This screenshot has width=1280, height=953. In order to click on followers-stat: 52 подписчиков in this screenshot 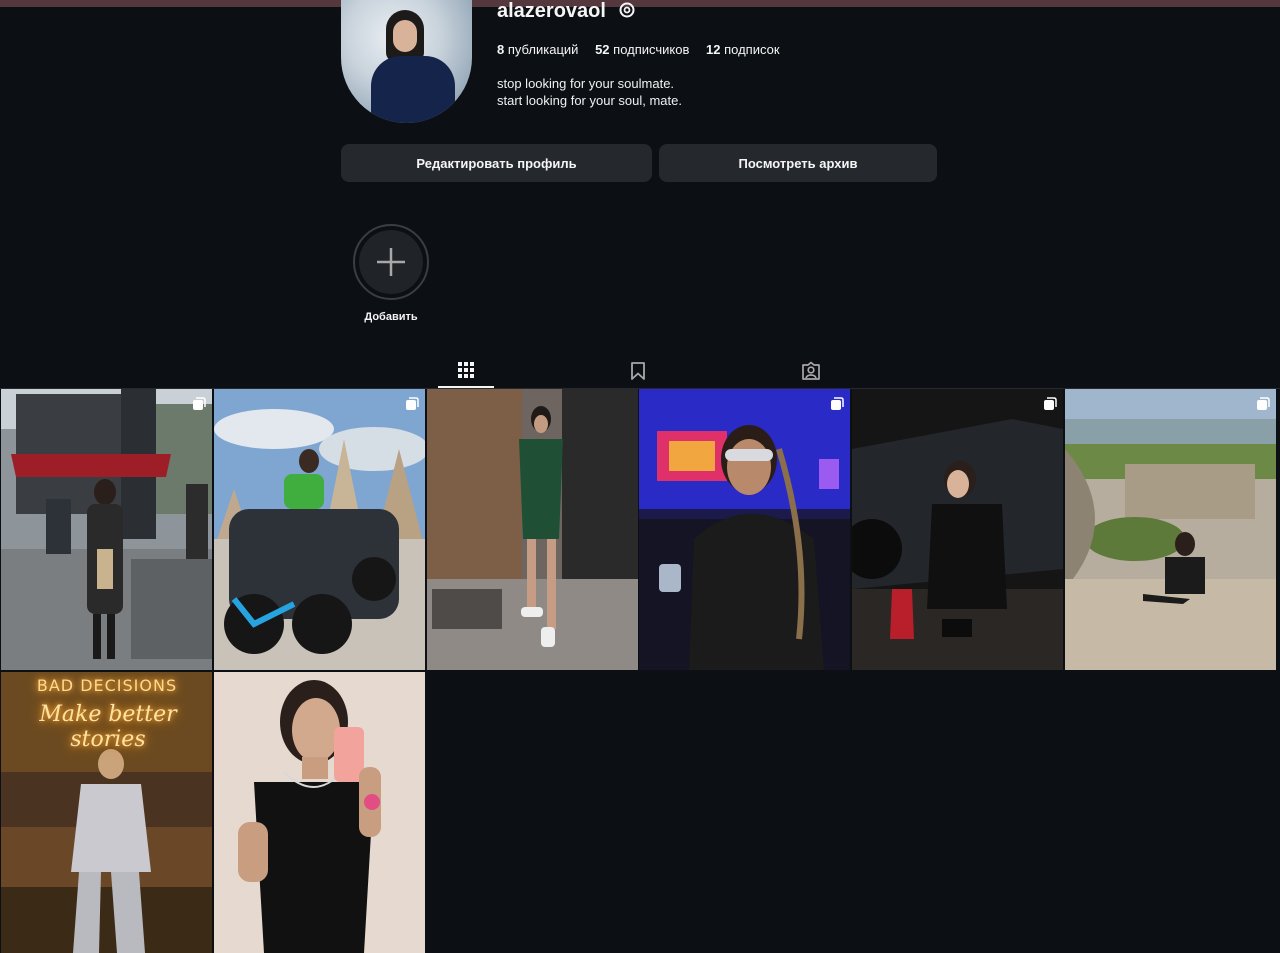, I will do `click(642, 49)`.